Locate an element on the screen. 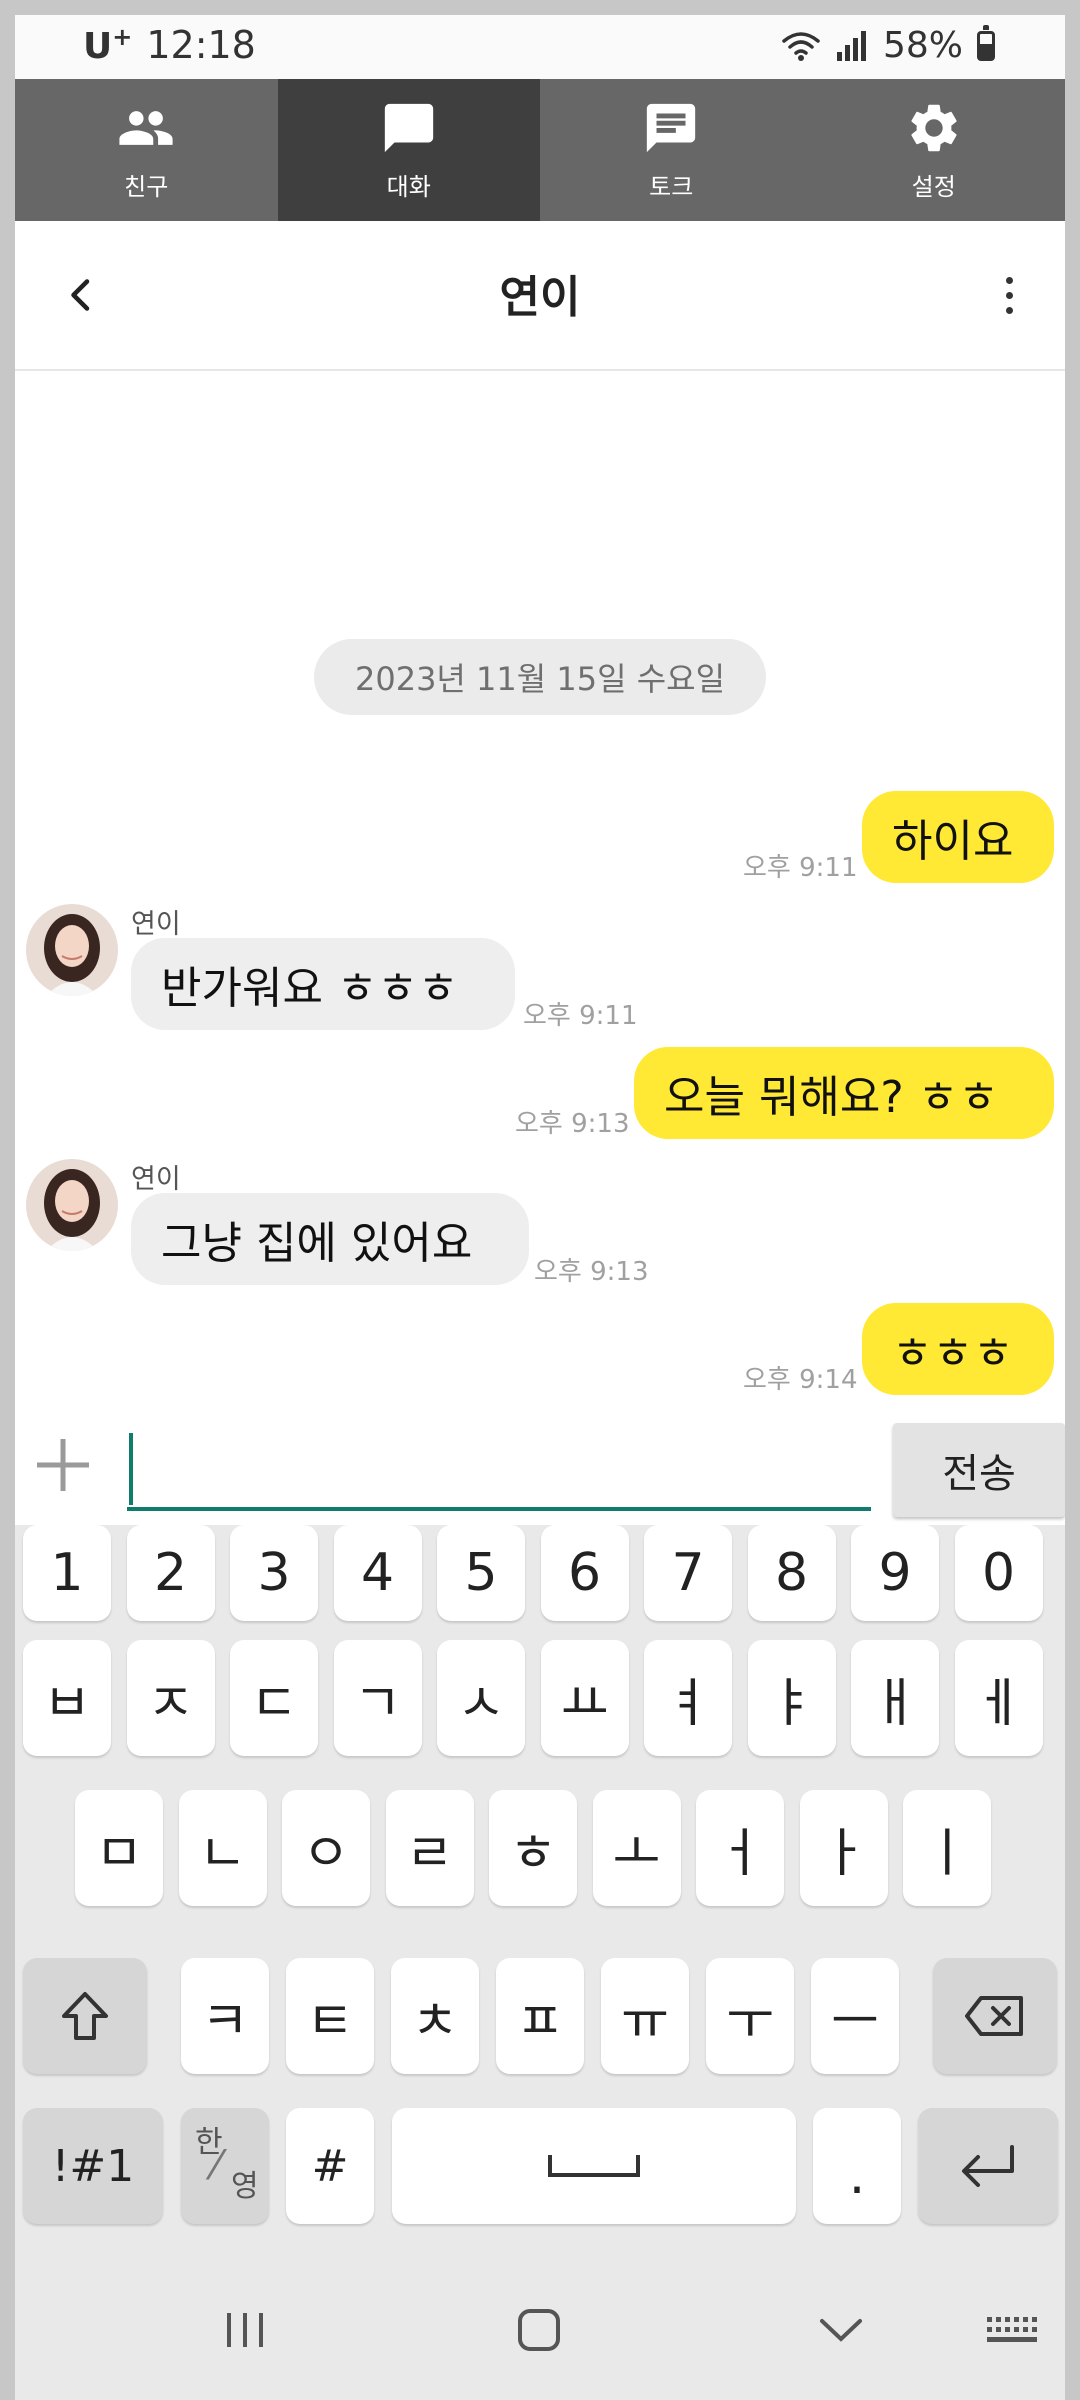 This screenshot has width=1080, height=2400. keyboard-switch-button is located at coordinates (1011, 2330).